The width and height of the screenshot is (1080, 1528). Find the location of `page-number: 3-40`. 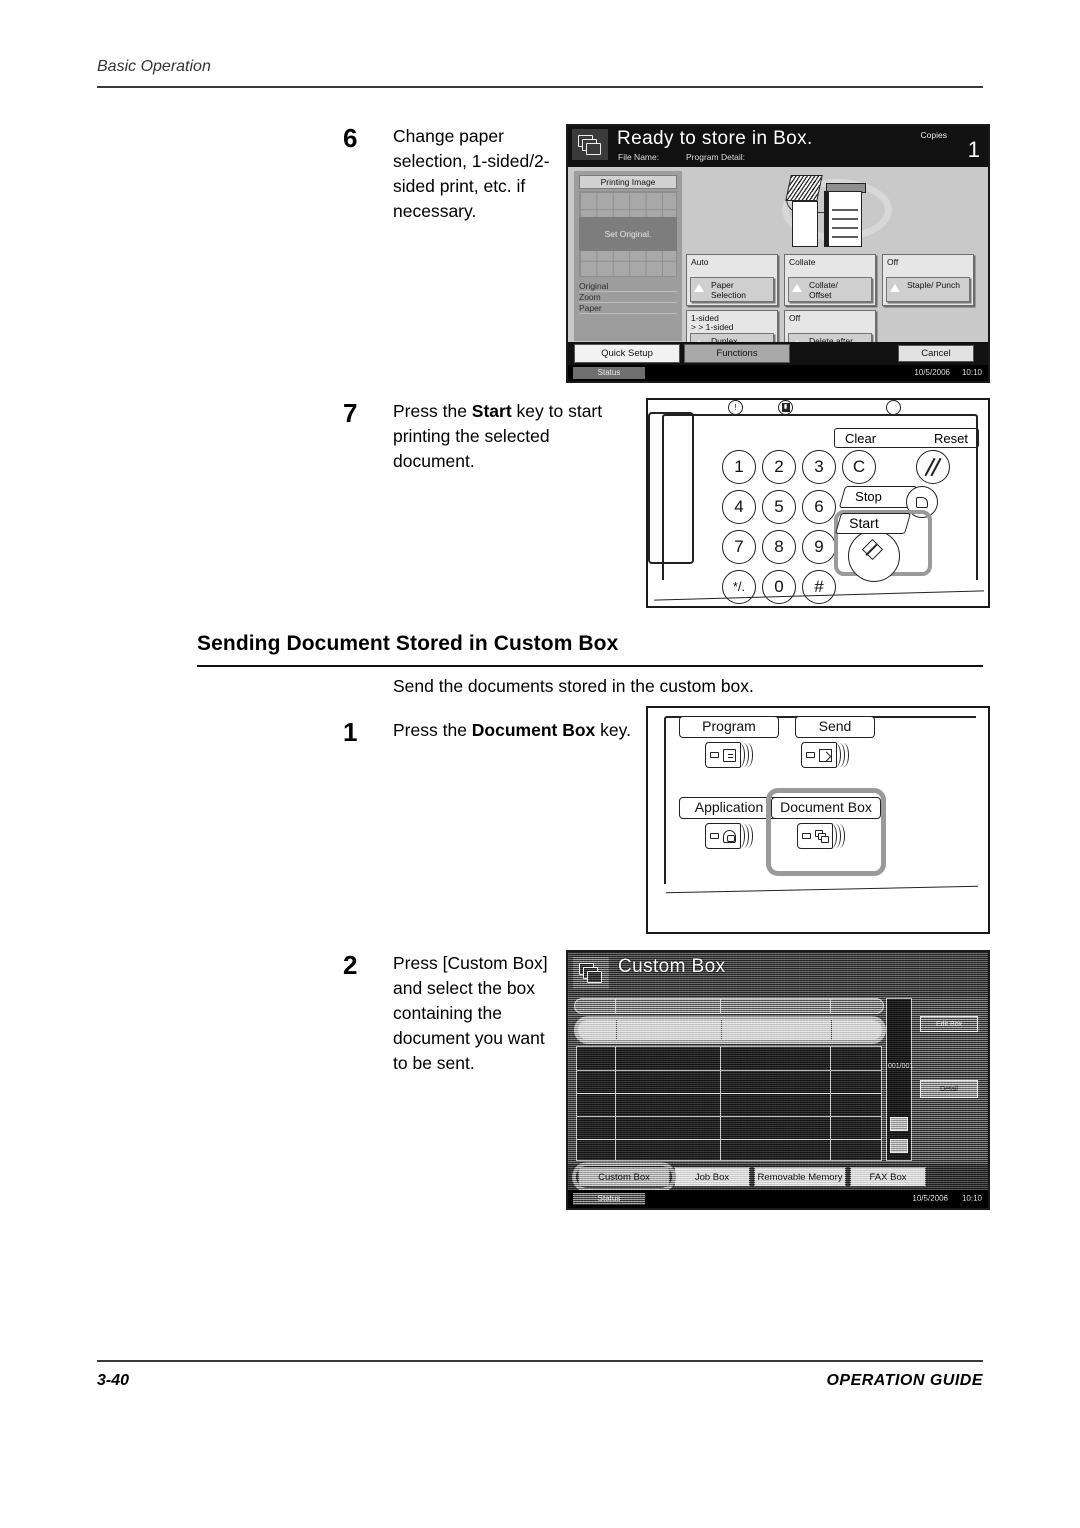

page-number: 3-40 is located at coordinates (113, 1380).